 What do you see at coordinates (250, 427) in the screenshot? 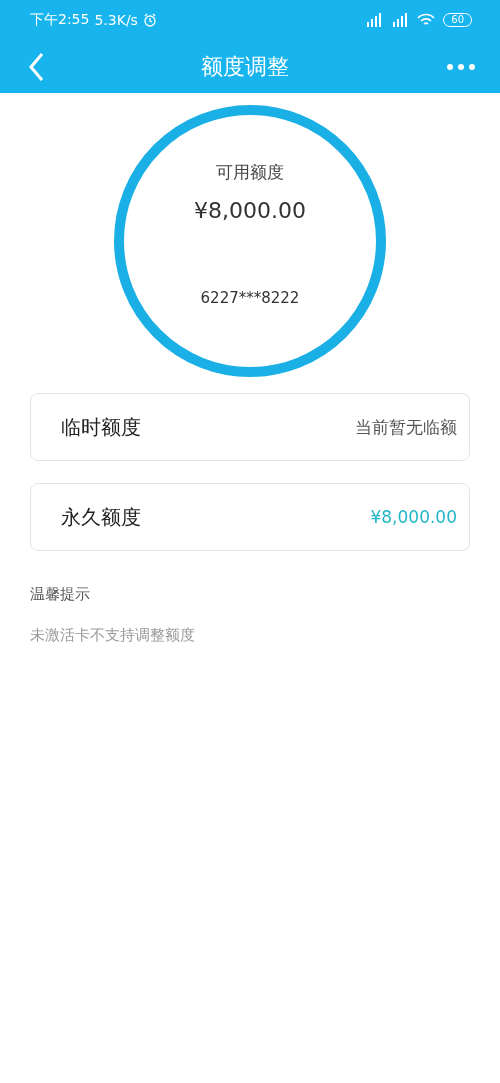
I see `limit-row: 临时额度 当前暂无临额` at bounding box center [250, 427].